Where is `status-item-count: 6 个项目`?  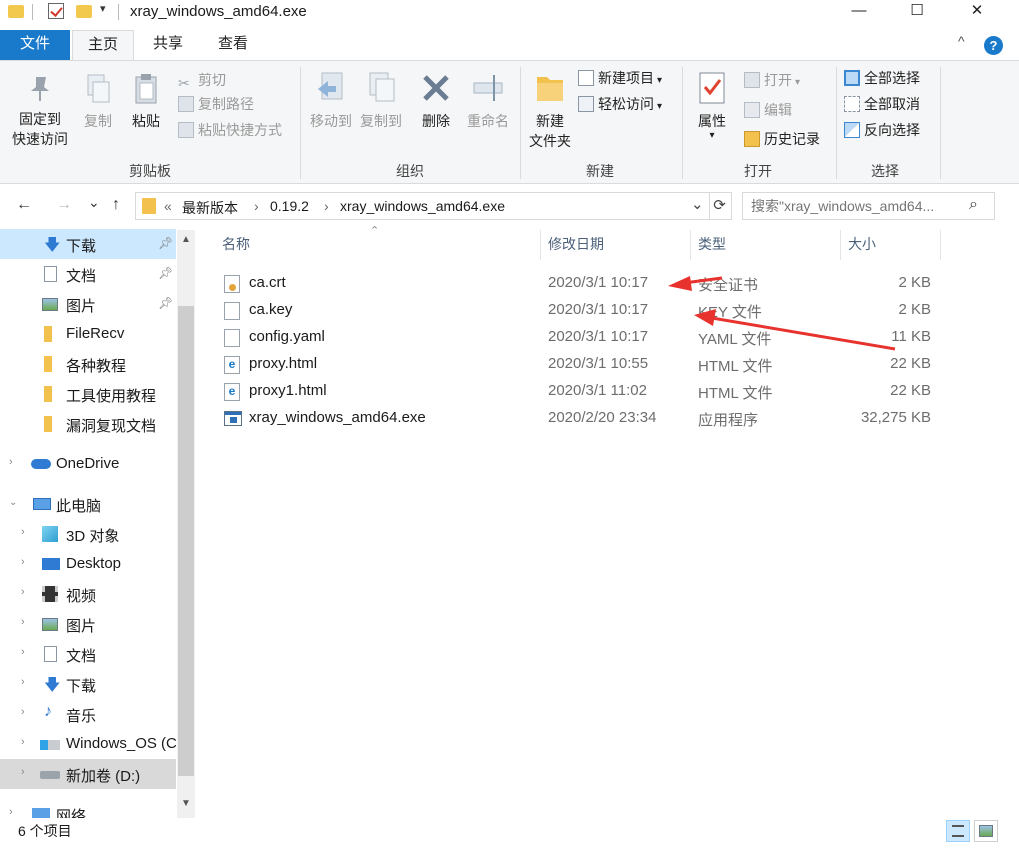 status-item-count: 6 个项目 is located at coordinates (45, 831).